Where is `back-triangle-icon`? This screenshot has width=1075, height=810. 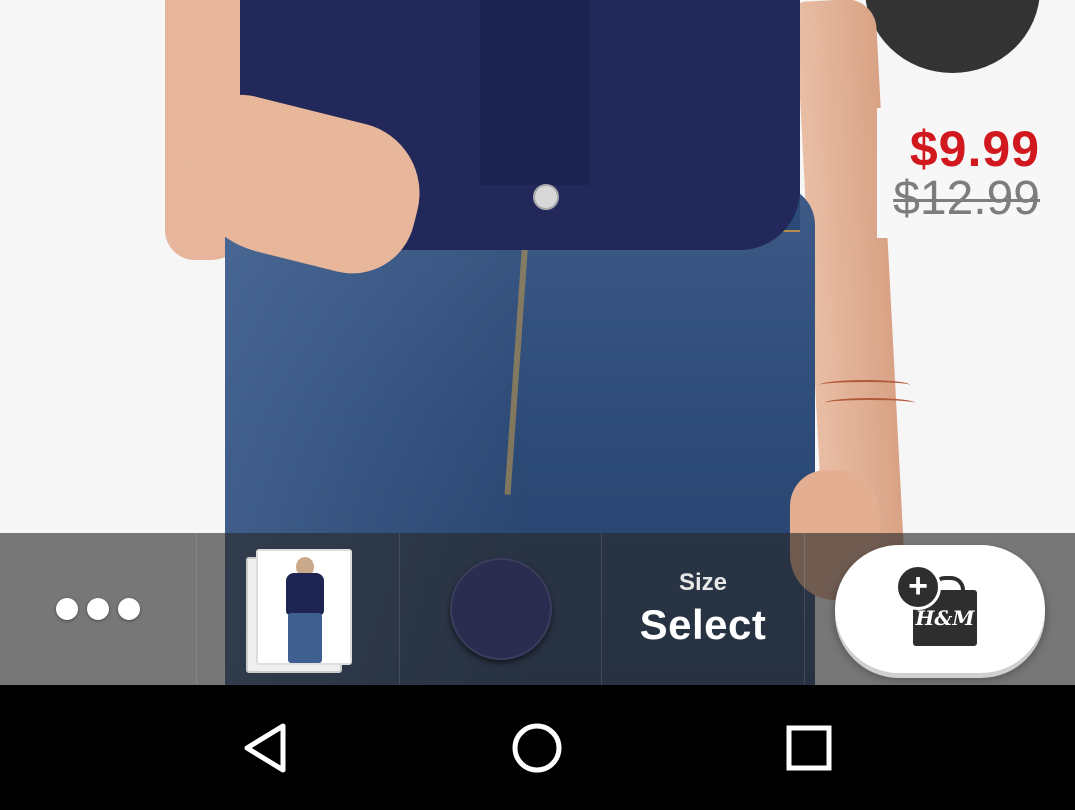 back-triangle-icon is located at coordinates (265, 747).